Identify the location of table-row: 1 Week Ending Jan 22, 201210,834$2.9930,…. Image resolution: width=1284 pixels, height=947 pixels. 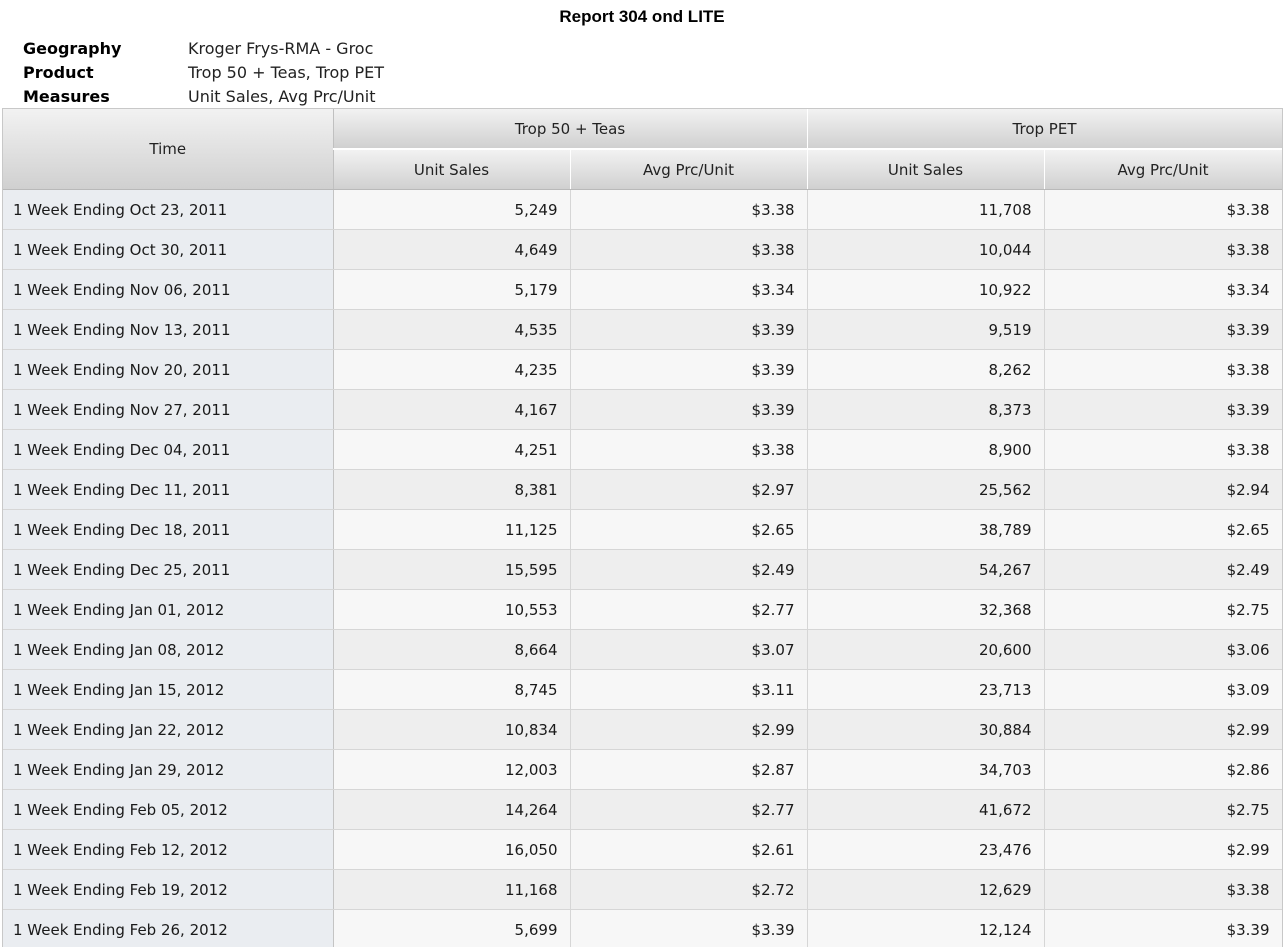
(642, 730).